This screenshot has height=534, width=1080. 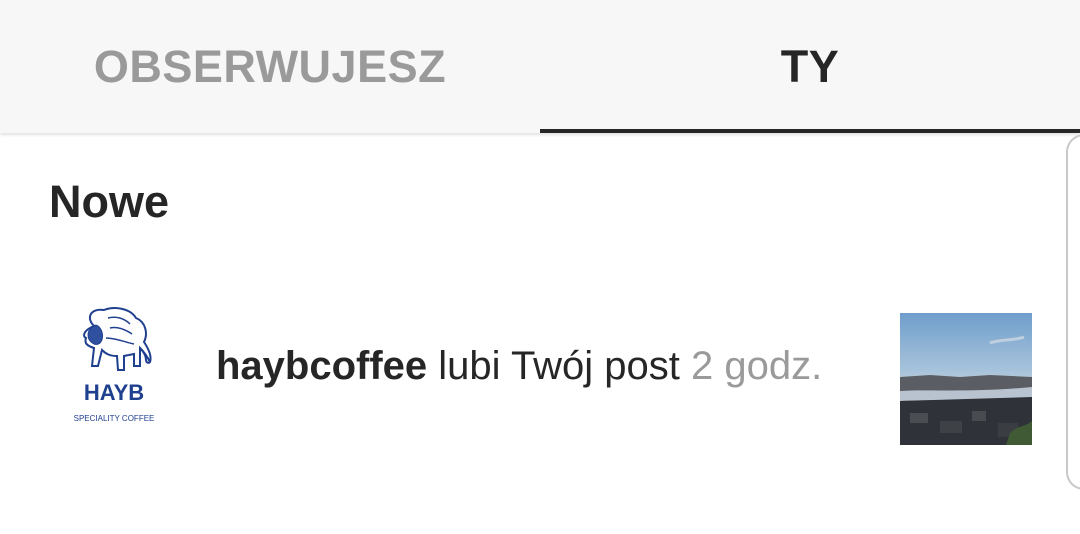 What do you see at coordinates (757, 366) in the screenshot?
I see `notification-time: 2 godz.` at bounding box center [757, 366].